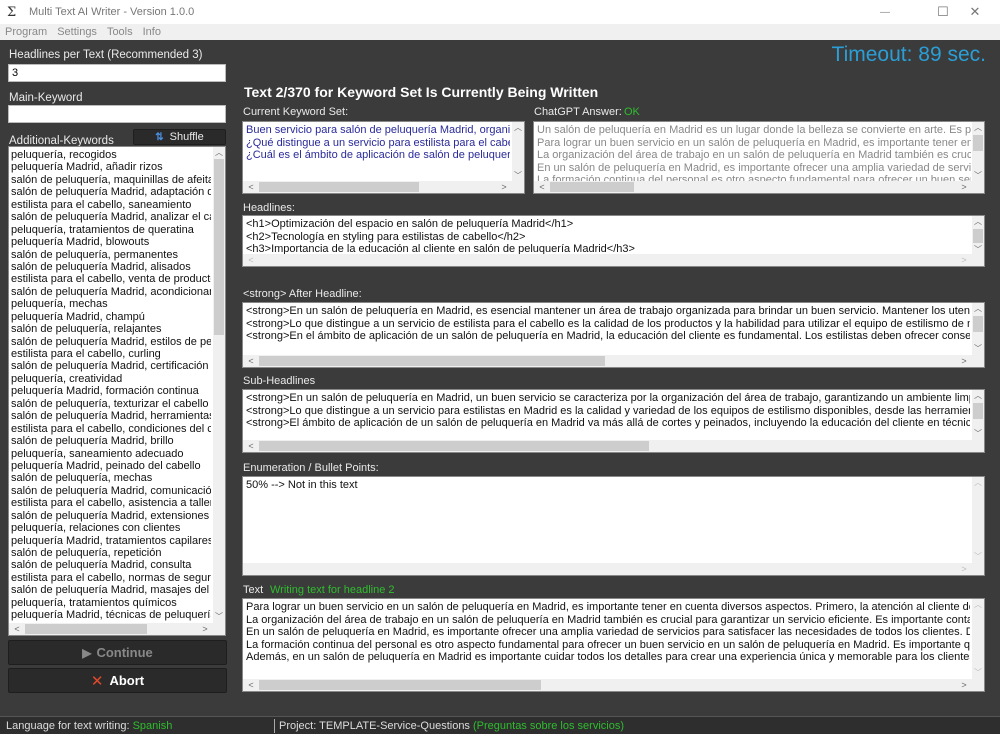 Image resolution: width=1000 pixels, height=734 pixels. What do you see at coordinates (613, 361) in the screenshot?
I see `after-headline-horizontal-scrollbar: < >` at bounding box center [613, 361].